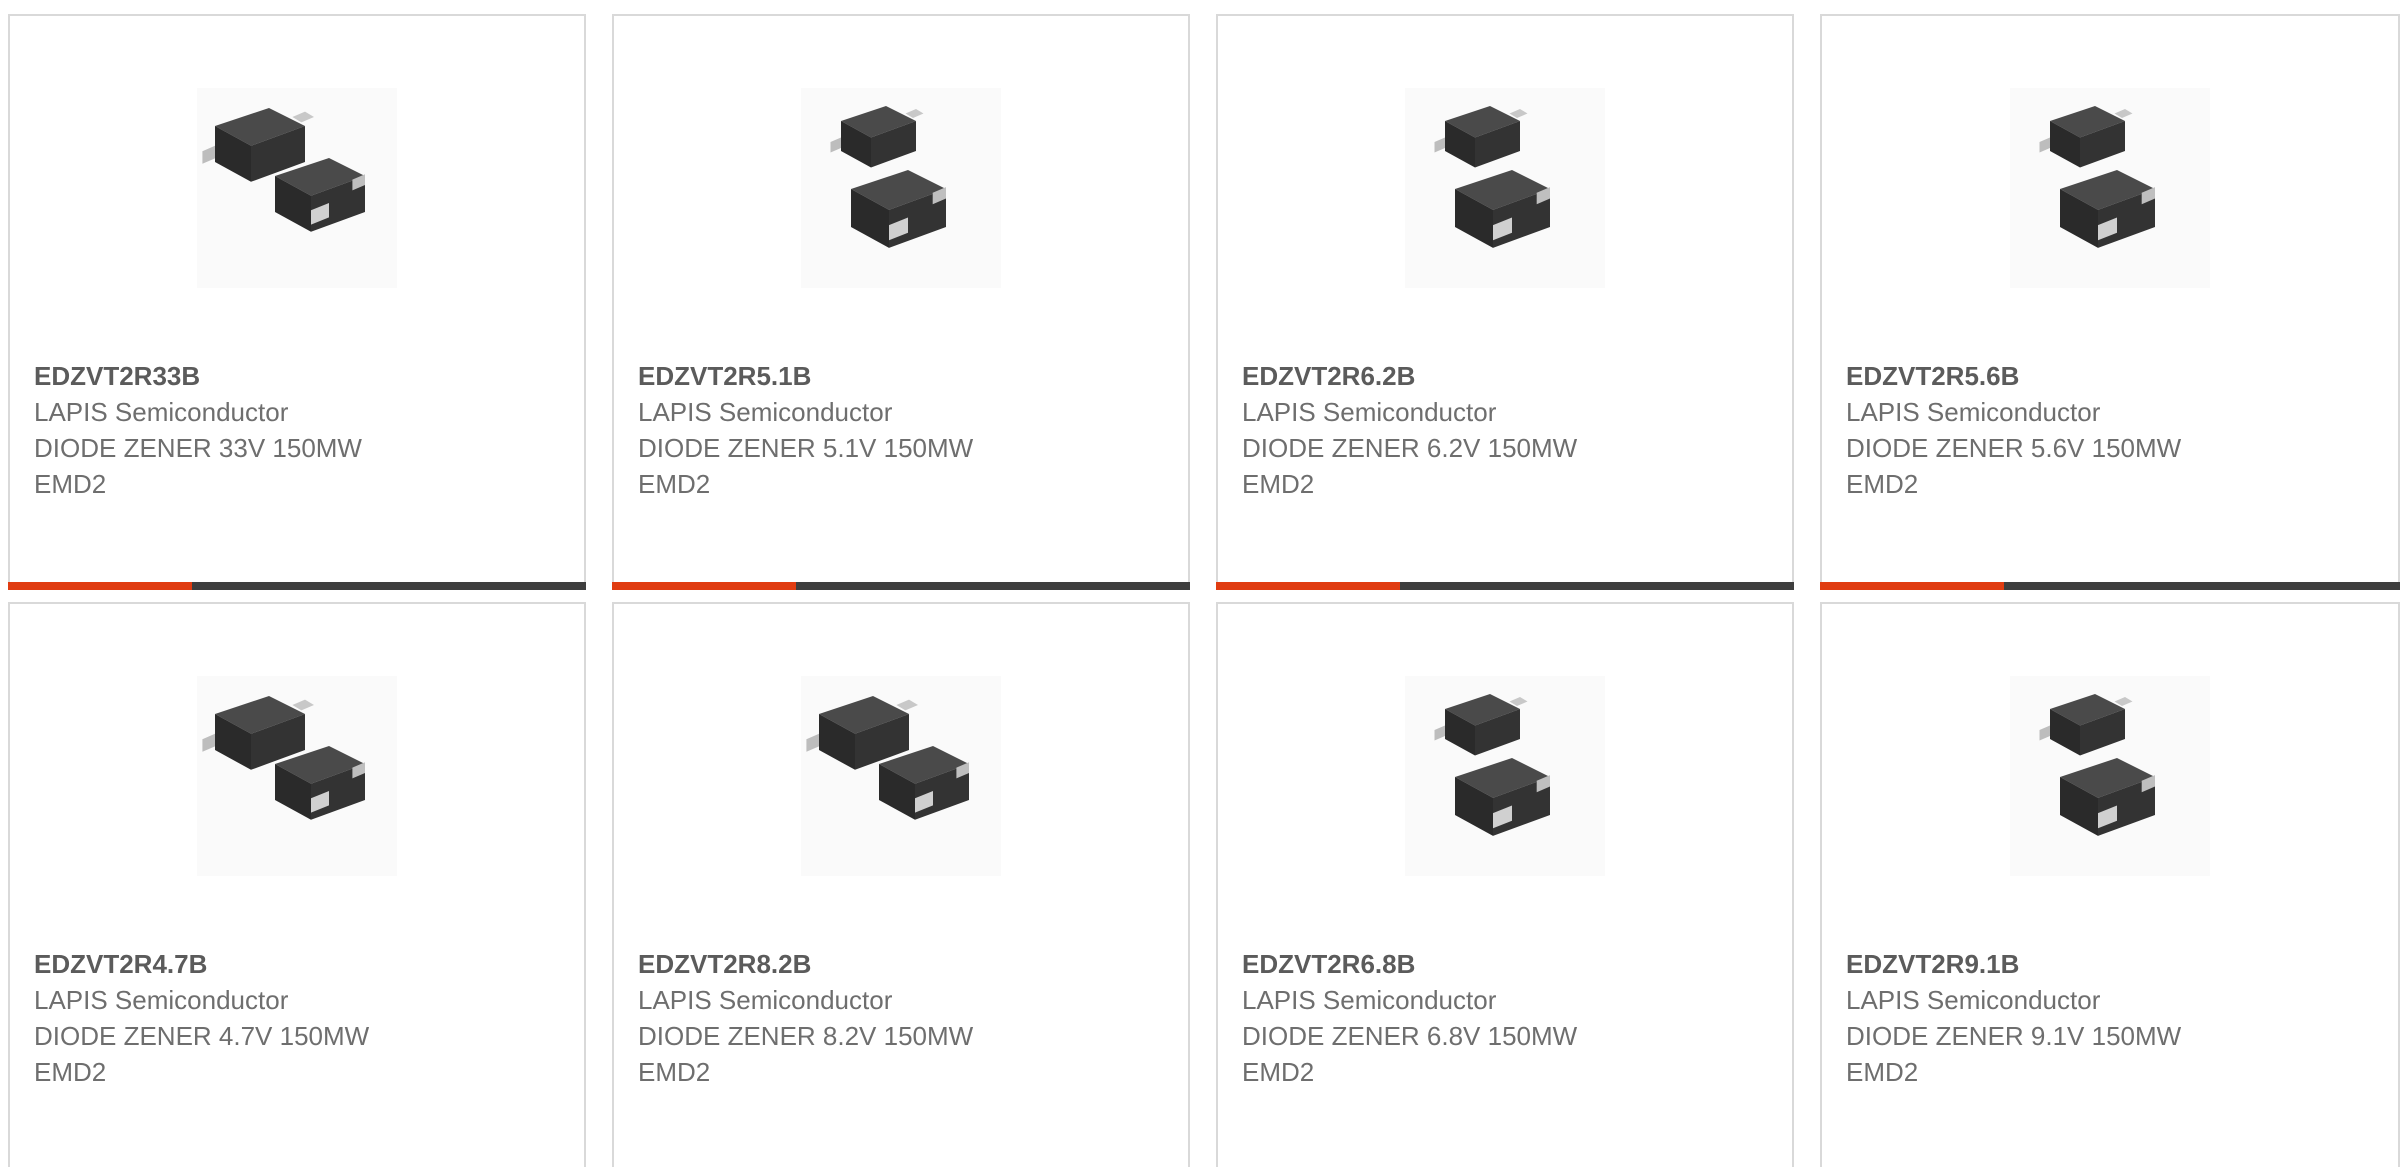 The width and height of the screenshot is (2400, 1167). I want to click on part-number: EDZVT2R9.1B, so click(2110, 964).